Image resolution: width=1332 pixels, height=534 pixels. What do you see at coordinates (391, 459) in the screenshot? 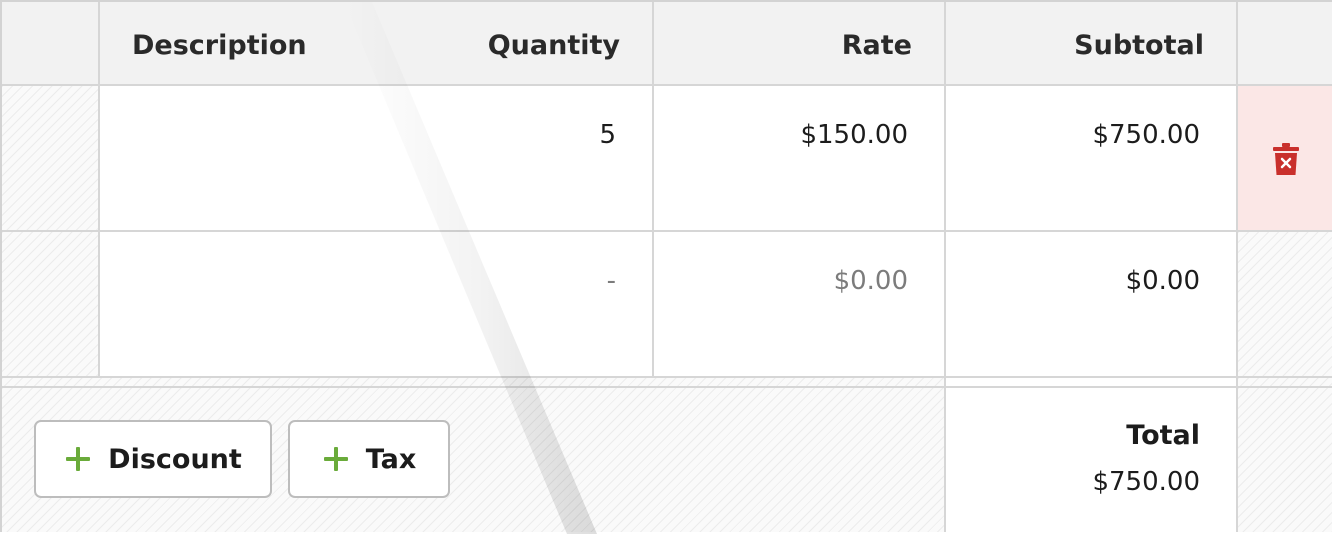
I see `add-tax-label: Tax` at bounding box center [391, 459].